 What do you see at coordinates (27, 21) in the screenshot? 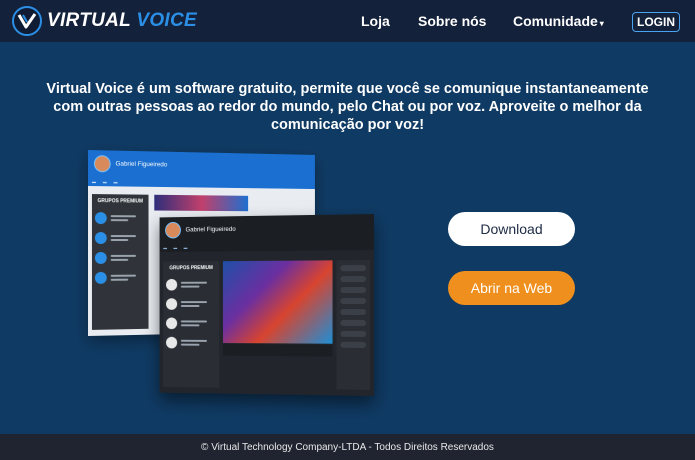
I see `v-check-logo-icon` at bounding box center [27, 21].